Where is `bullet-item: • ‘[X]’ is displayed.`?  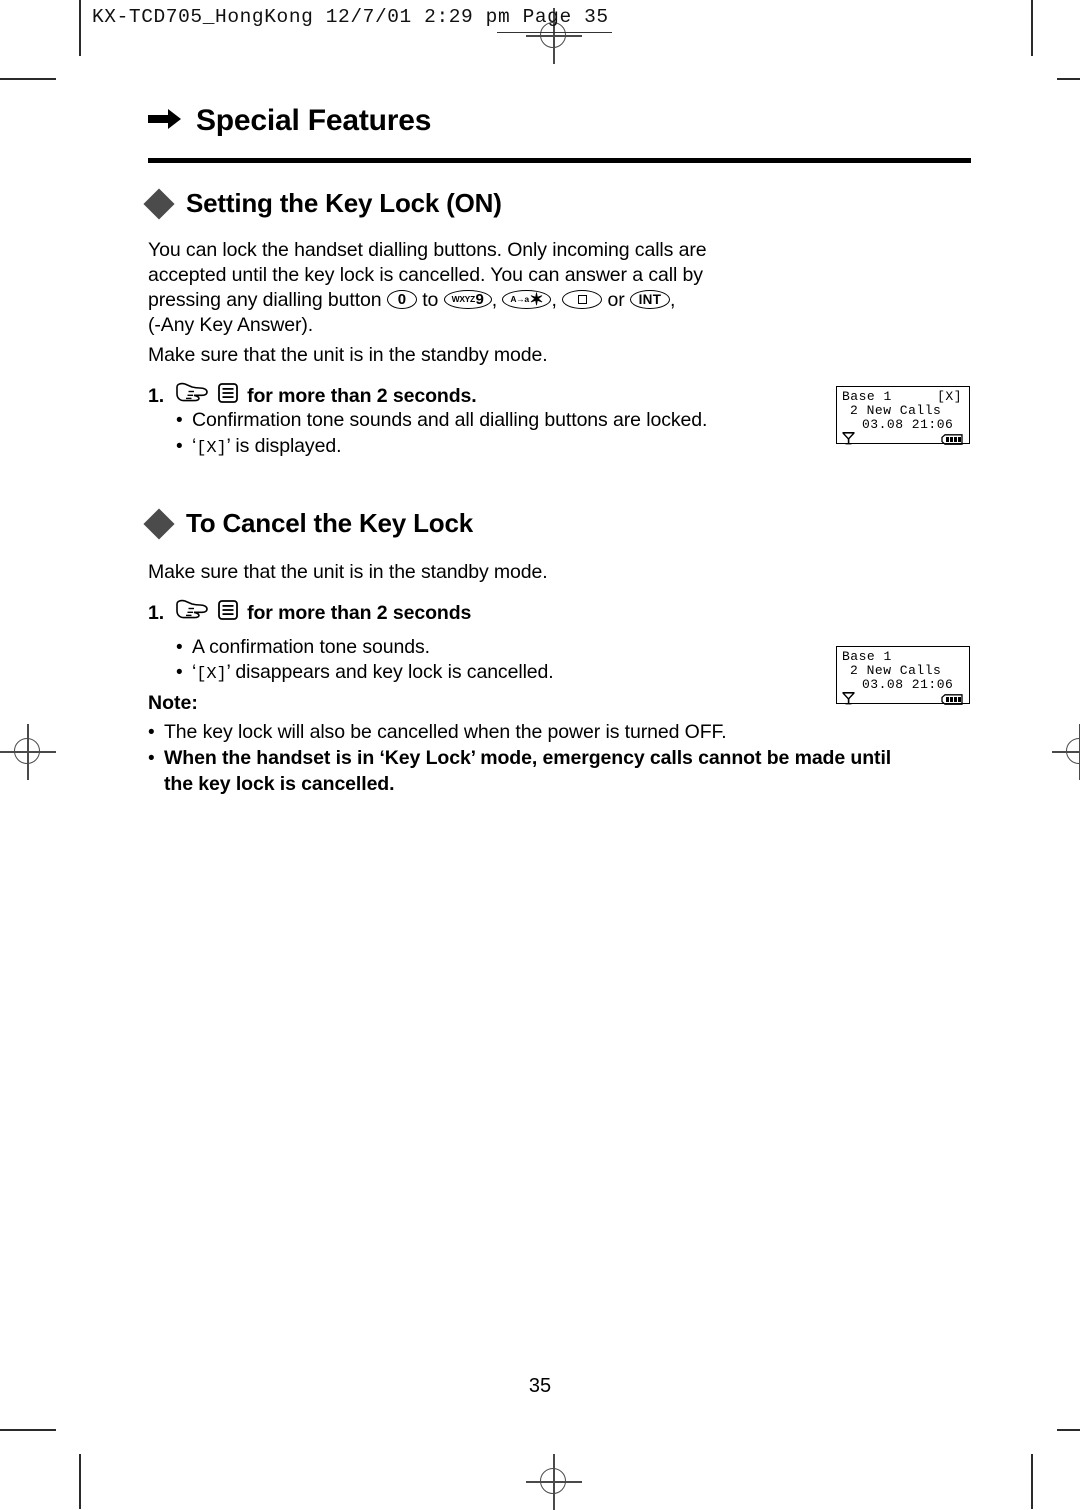
bullet-item: • ‘[X]’ is displayed. is located at coordinates (258, 448).